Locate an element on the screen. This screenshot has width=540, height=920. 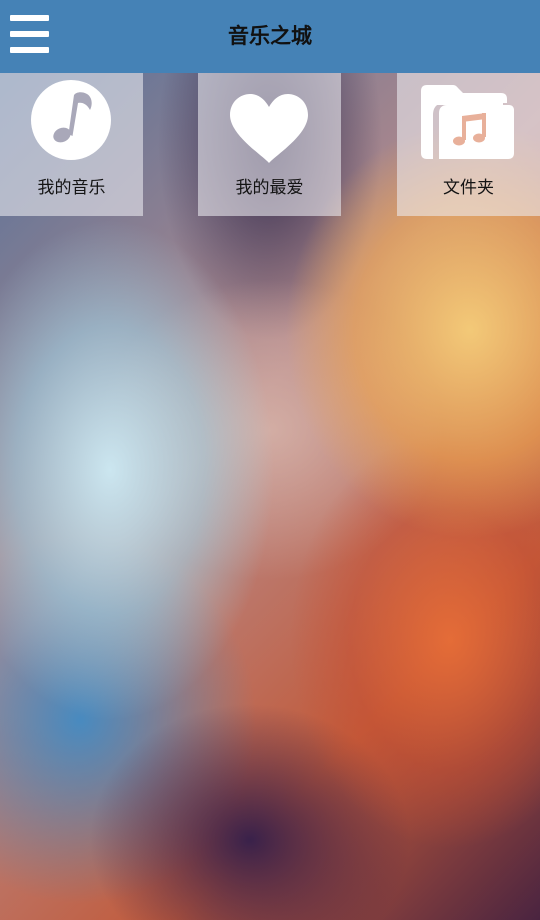
top-app-bar: 音乐之城 is located at coordinates (270, 36).